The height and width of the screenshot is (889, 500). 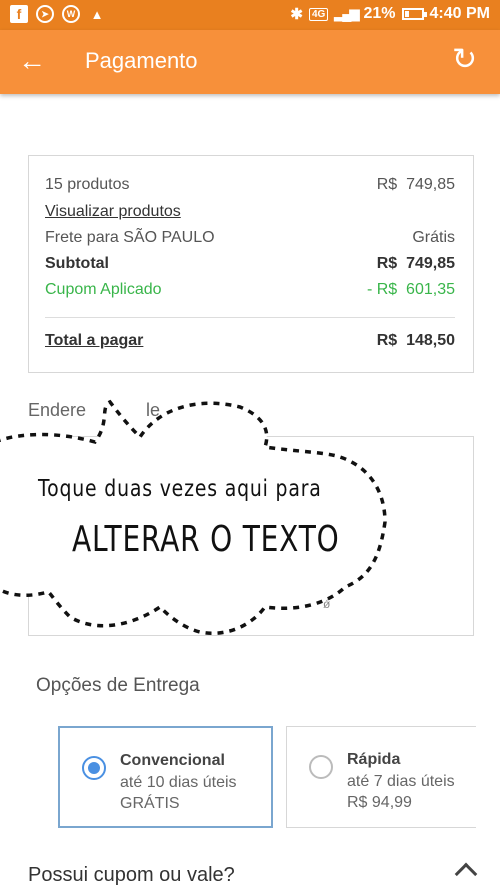 What do you see at coordinates (401, 781) in the screenshot?
I see `option-eta: até 7 dias úteis` at bounding box center [401, 781].